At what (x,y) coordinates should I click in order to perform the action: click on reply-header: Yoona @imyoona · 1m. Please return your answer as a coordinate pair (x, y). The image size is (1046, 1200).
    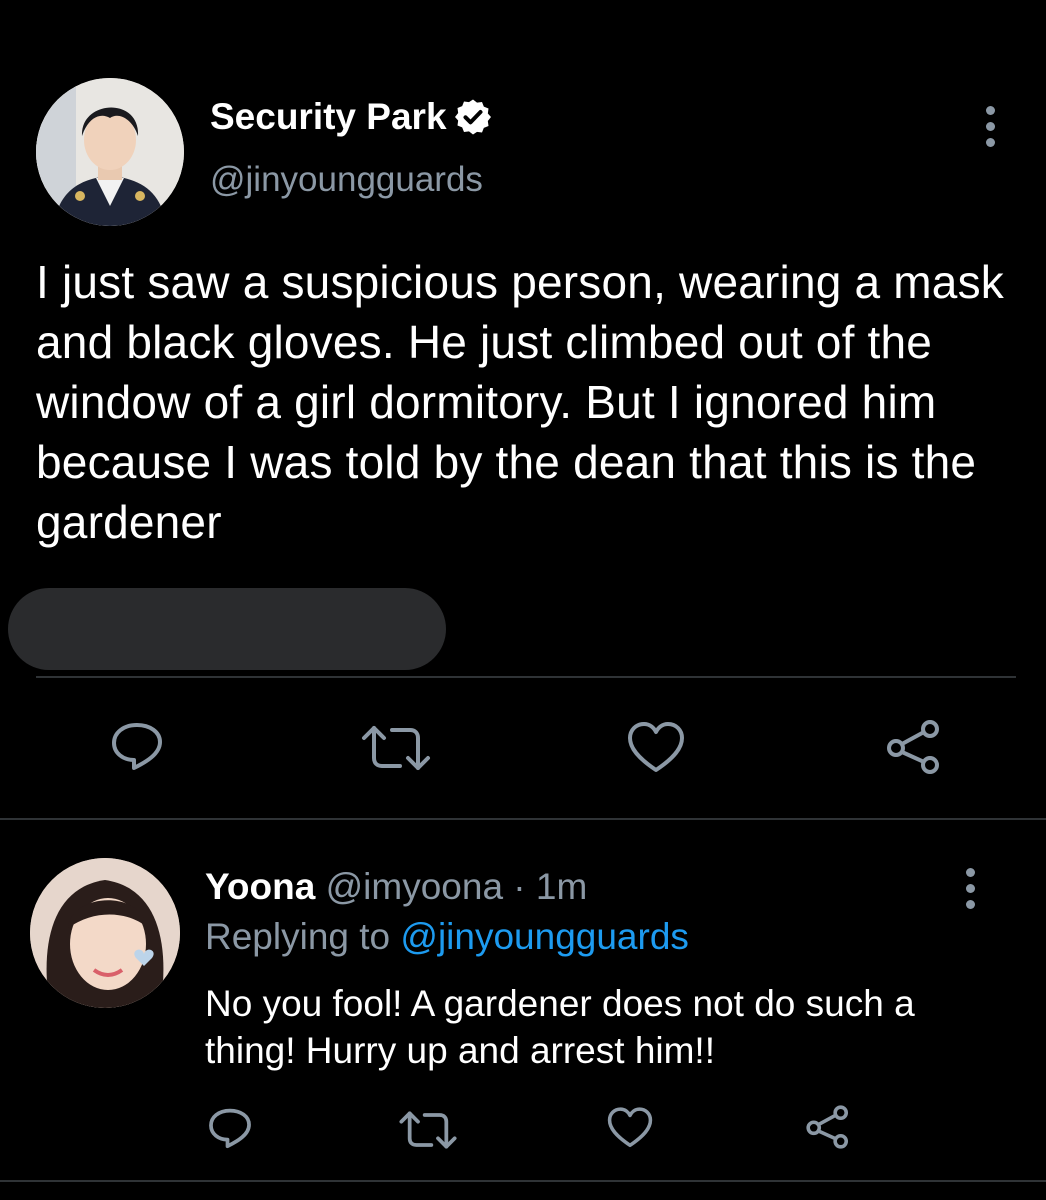
    Looking at the image, I should click on (396, 887).